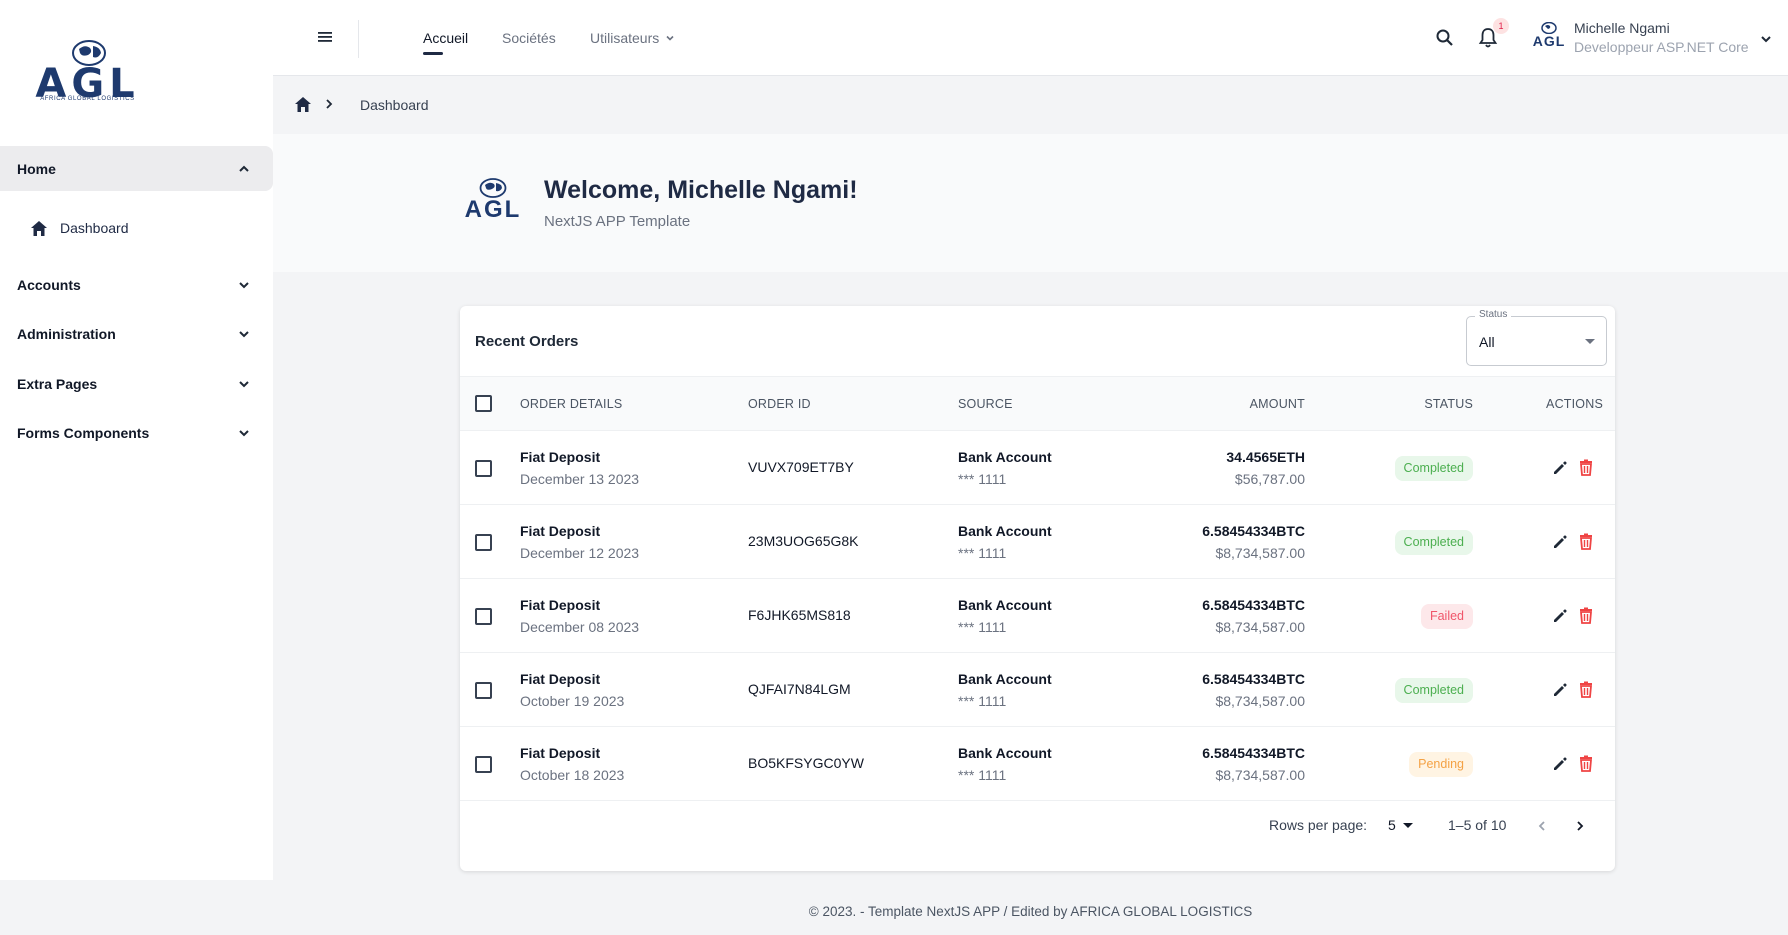 The image size is (1788, 935). Describe the element at coordinates (806, 763) in the screenshot. I see `order-id: BO5KFSYGC0YW` at that location.